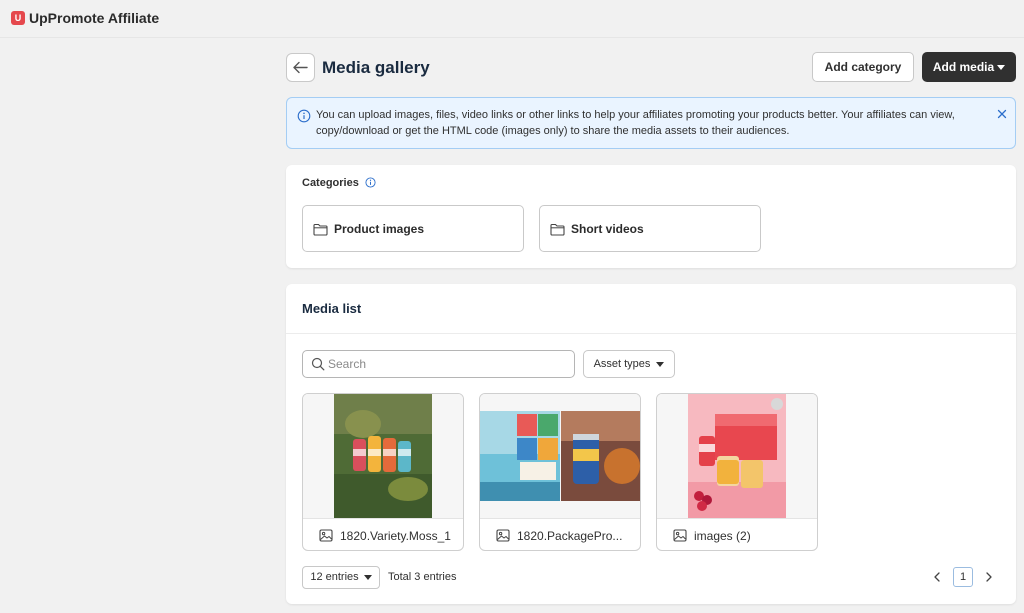 This screenshot has height=613, width=1024. I want to click on categories-card: Categories Product images Short videos, so click(651, 216).